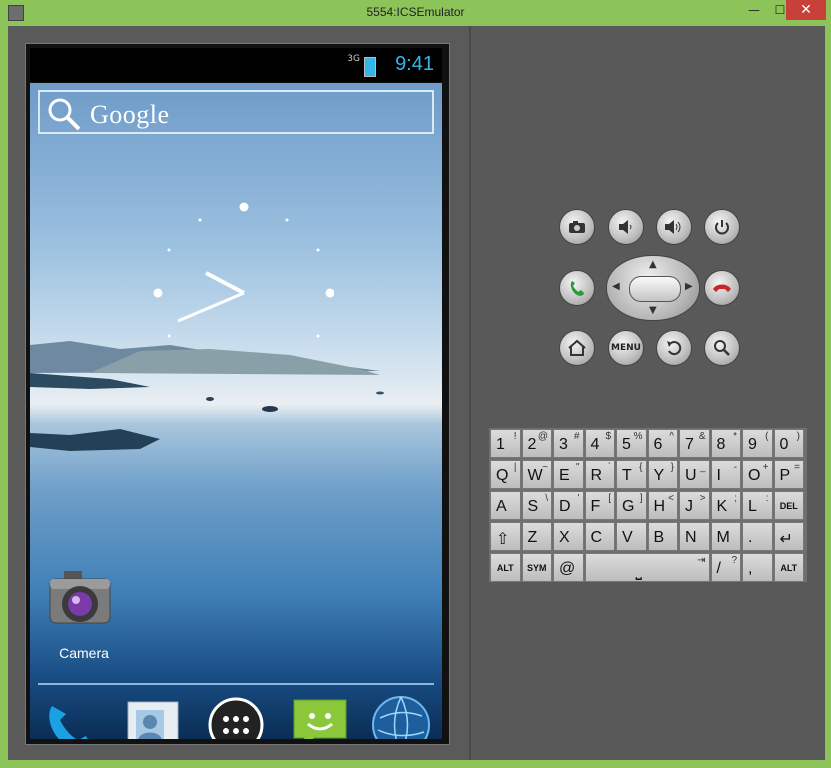 The width and height of the screenshot is (831, 768). I want to click on key-3: 3 #, so click(568, 443).